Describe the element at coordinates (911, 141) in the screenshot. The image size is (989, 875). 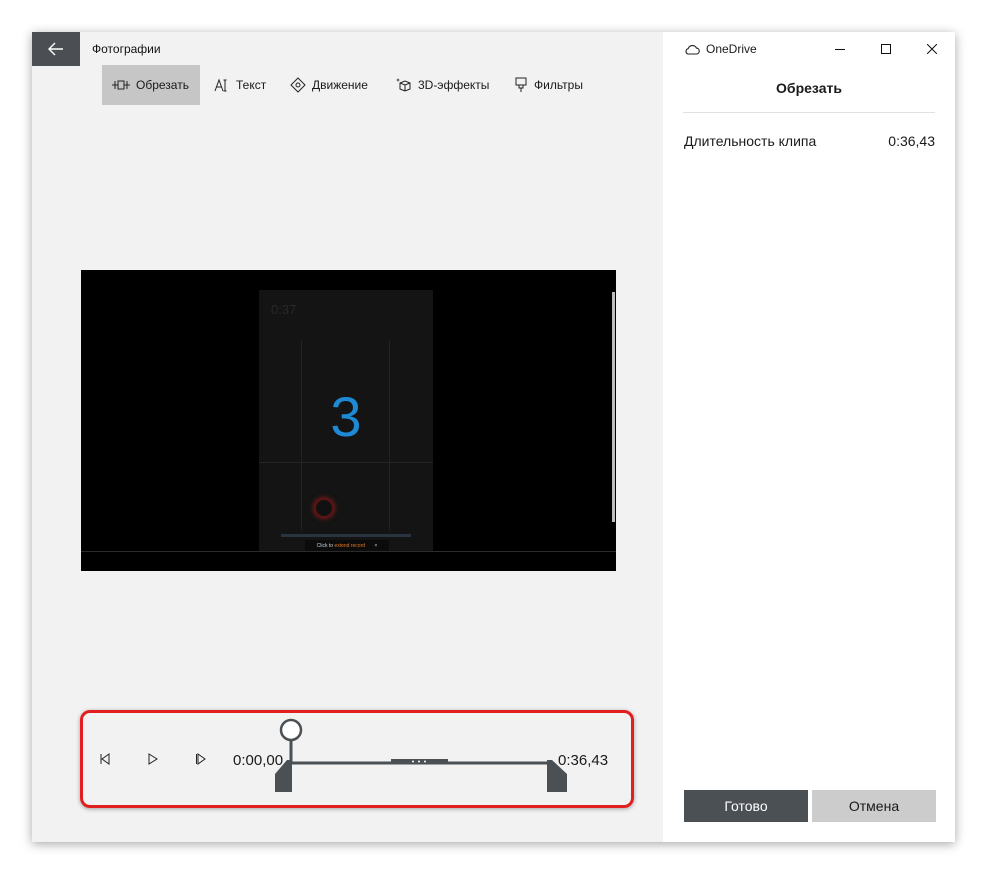
I see `clip-duration-value: 0:36,43` at that location.